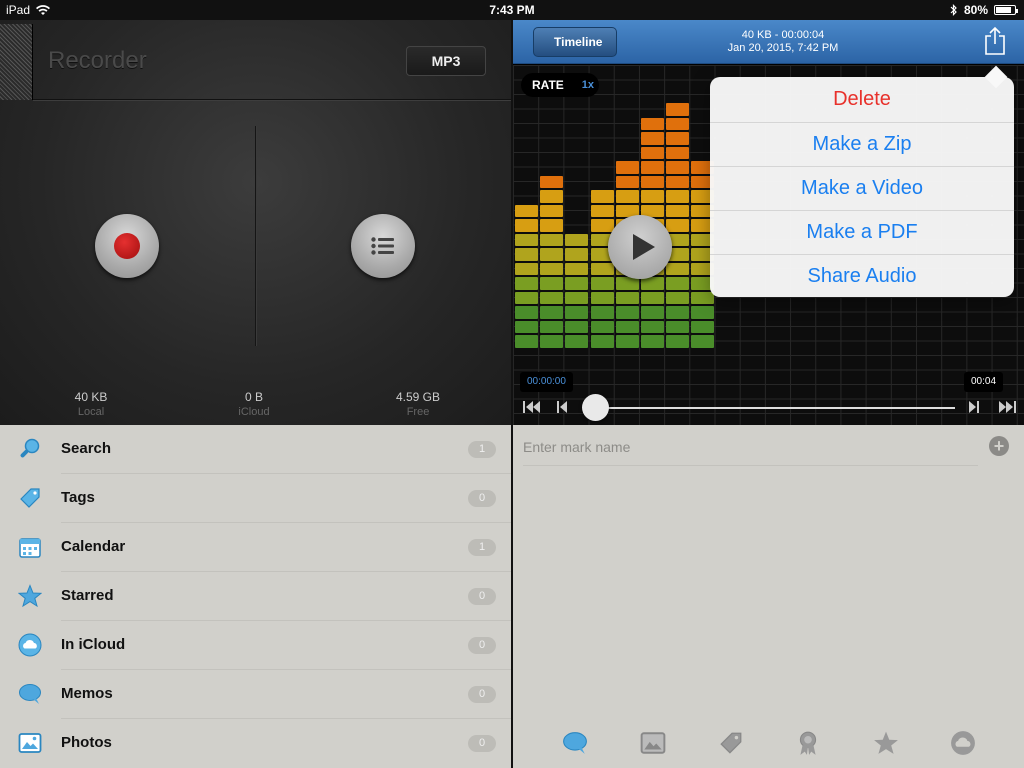 The width and height of the screenshot is (1024, 768). Describe the element at coordinates (78, 497) in the screenshot. I see `sidebar-item-label: Tags` at that location.